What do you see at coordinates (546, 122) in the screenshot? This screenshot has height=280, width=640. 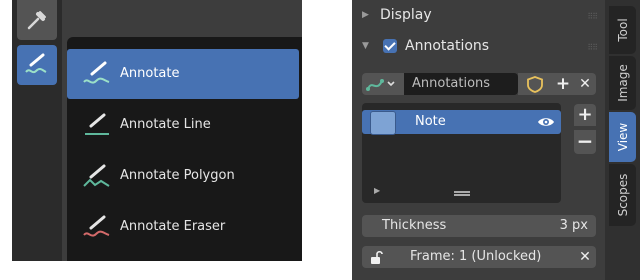 I see `eye-icon` at bounding box center [546, 122].